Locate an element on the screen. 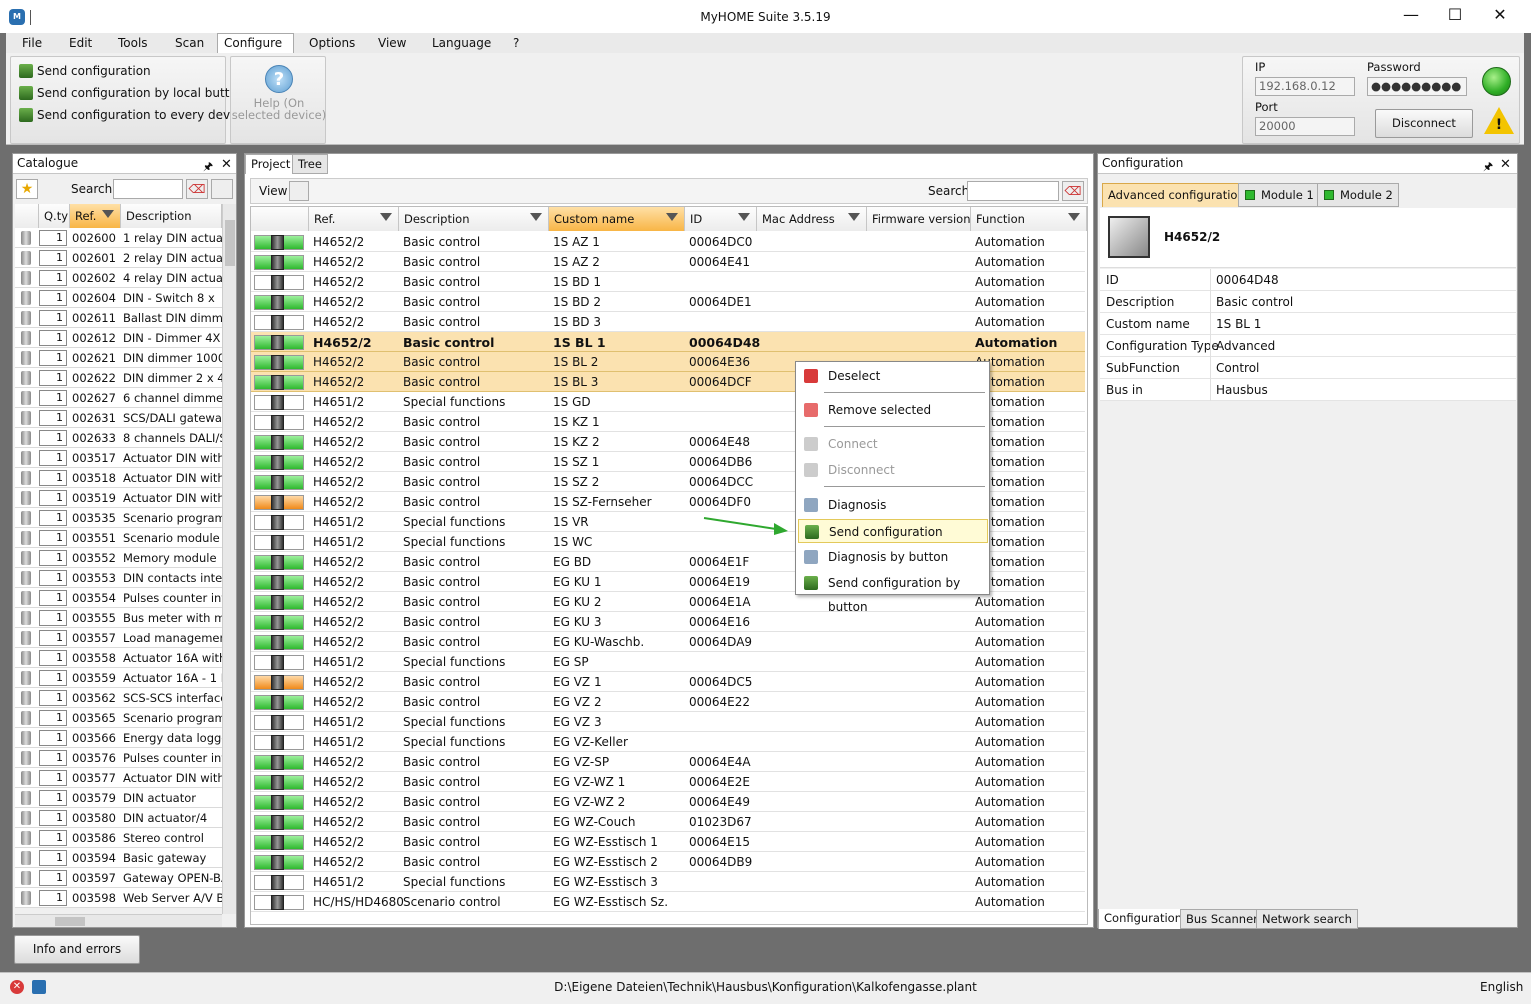 The height and width of the screenshot is (1004, 1531). col-mac-header: Mac Address is located at coordinates (812, 219).